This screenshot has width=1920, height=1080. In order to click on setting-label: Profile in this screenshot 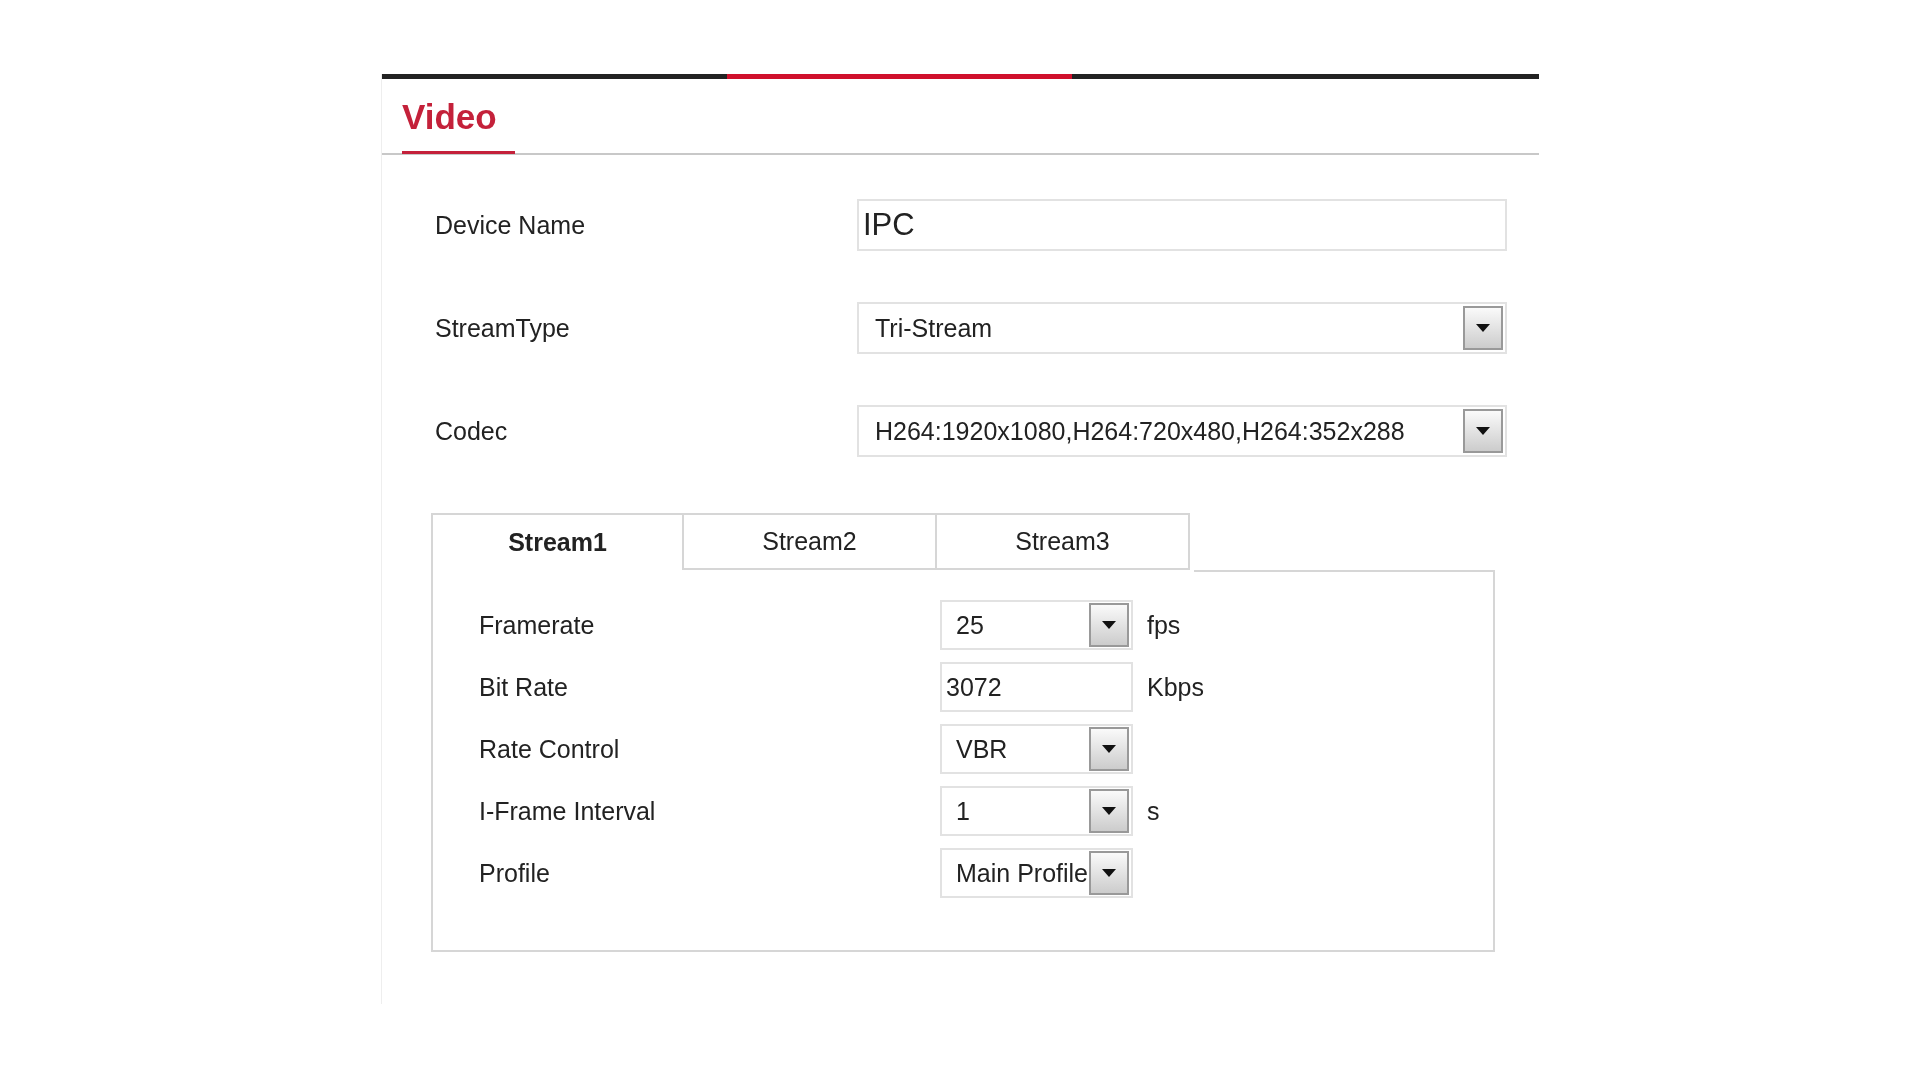, I will do `click(515, 873)`.